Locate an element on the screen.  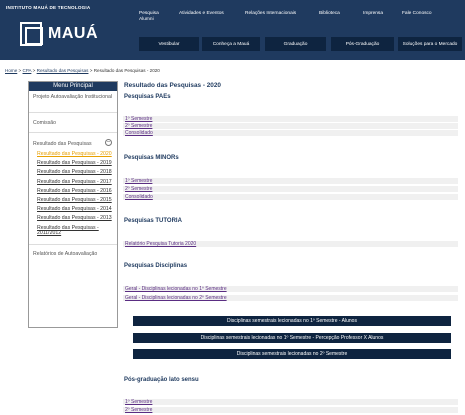
sidebar-subitem-2017: Resultado das Pesquisas - 2017 is located at coordinates (77, 182).